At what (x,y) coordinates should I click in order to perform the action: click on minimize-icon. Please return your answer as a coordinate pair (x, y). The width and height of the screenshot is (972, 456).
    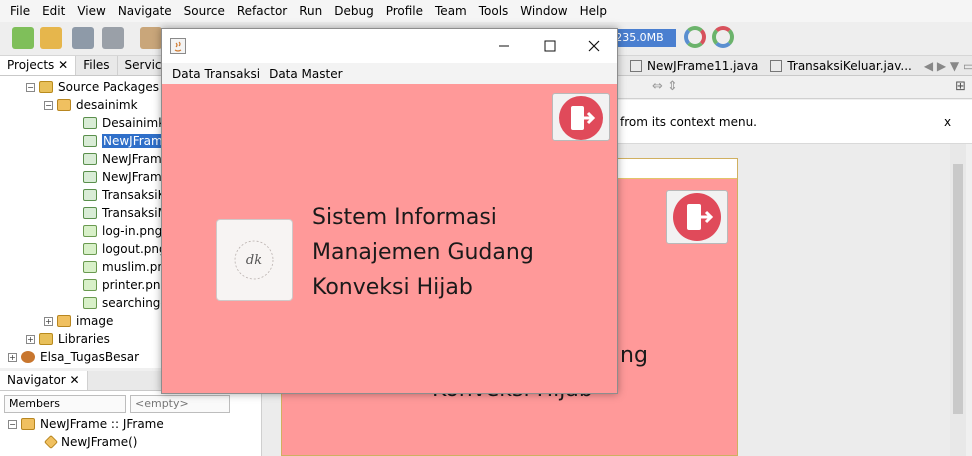
    Looking at the image, I should click on (504, 46).